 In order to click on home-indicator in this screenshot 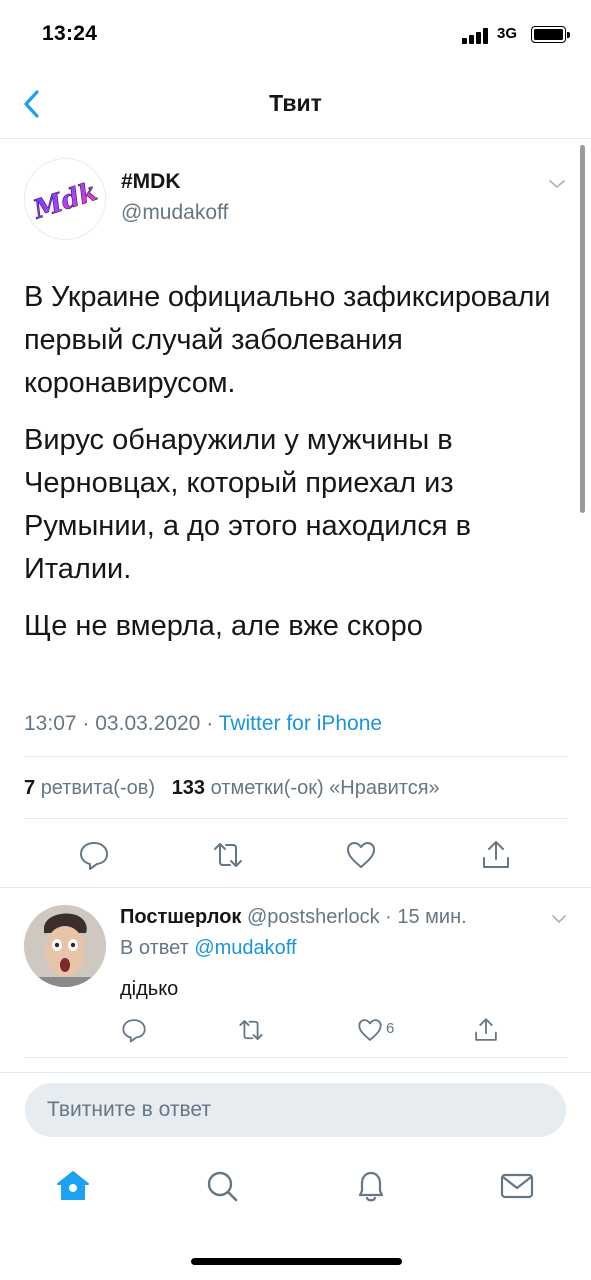, I will do `click(296, 1261)`.